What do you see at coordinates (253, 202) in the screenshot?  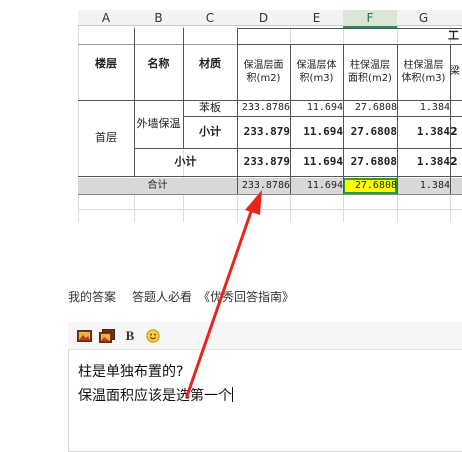 I see `arrow-head` at bounding box center [253, 202].